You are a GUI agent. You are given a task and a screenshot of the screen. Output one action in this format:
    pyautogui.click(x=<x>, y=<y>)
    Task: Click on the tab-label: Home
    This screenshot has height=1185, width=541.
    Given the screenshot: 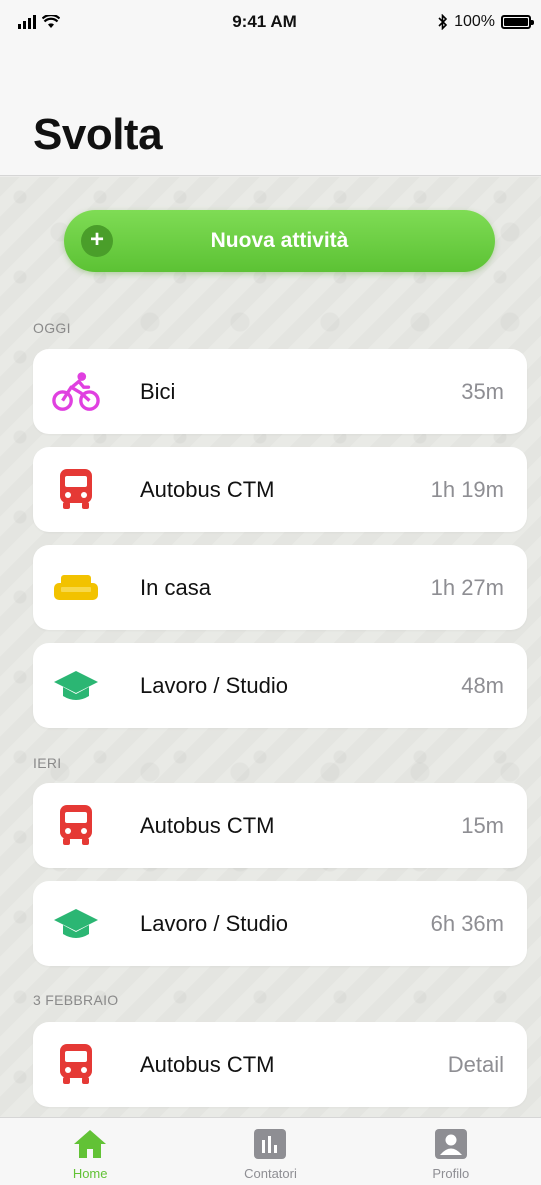 What is the action you would take?
    pyautogui.click(x=90, y=1173)
    